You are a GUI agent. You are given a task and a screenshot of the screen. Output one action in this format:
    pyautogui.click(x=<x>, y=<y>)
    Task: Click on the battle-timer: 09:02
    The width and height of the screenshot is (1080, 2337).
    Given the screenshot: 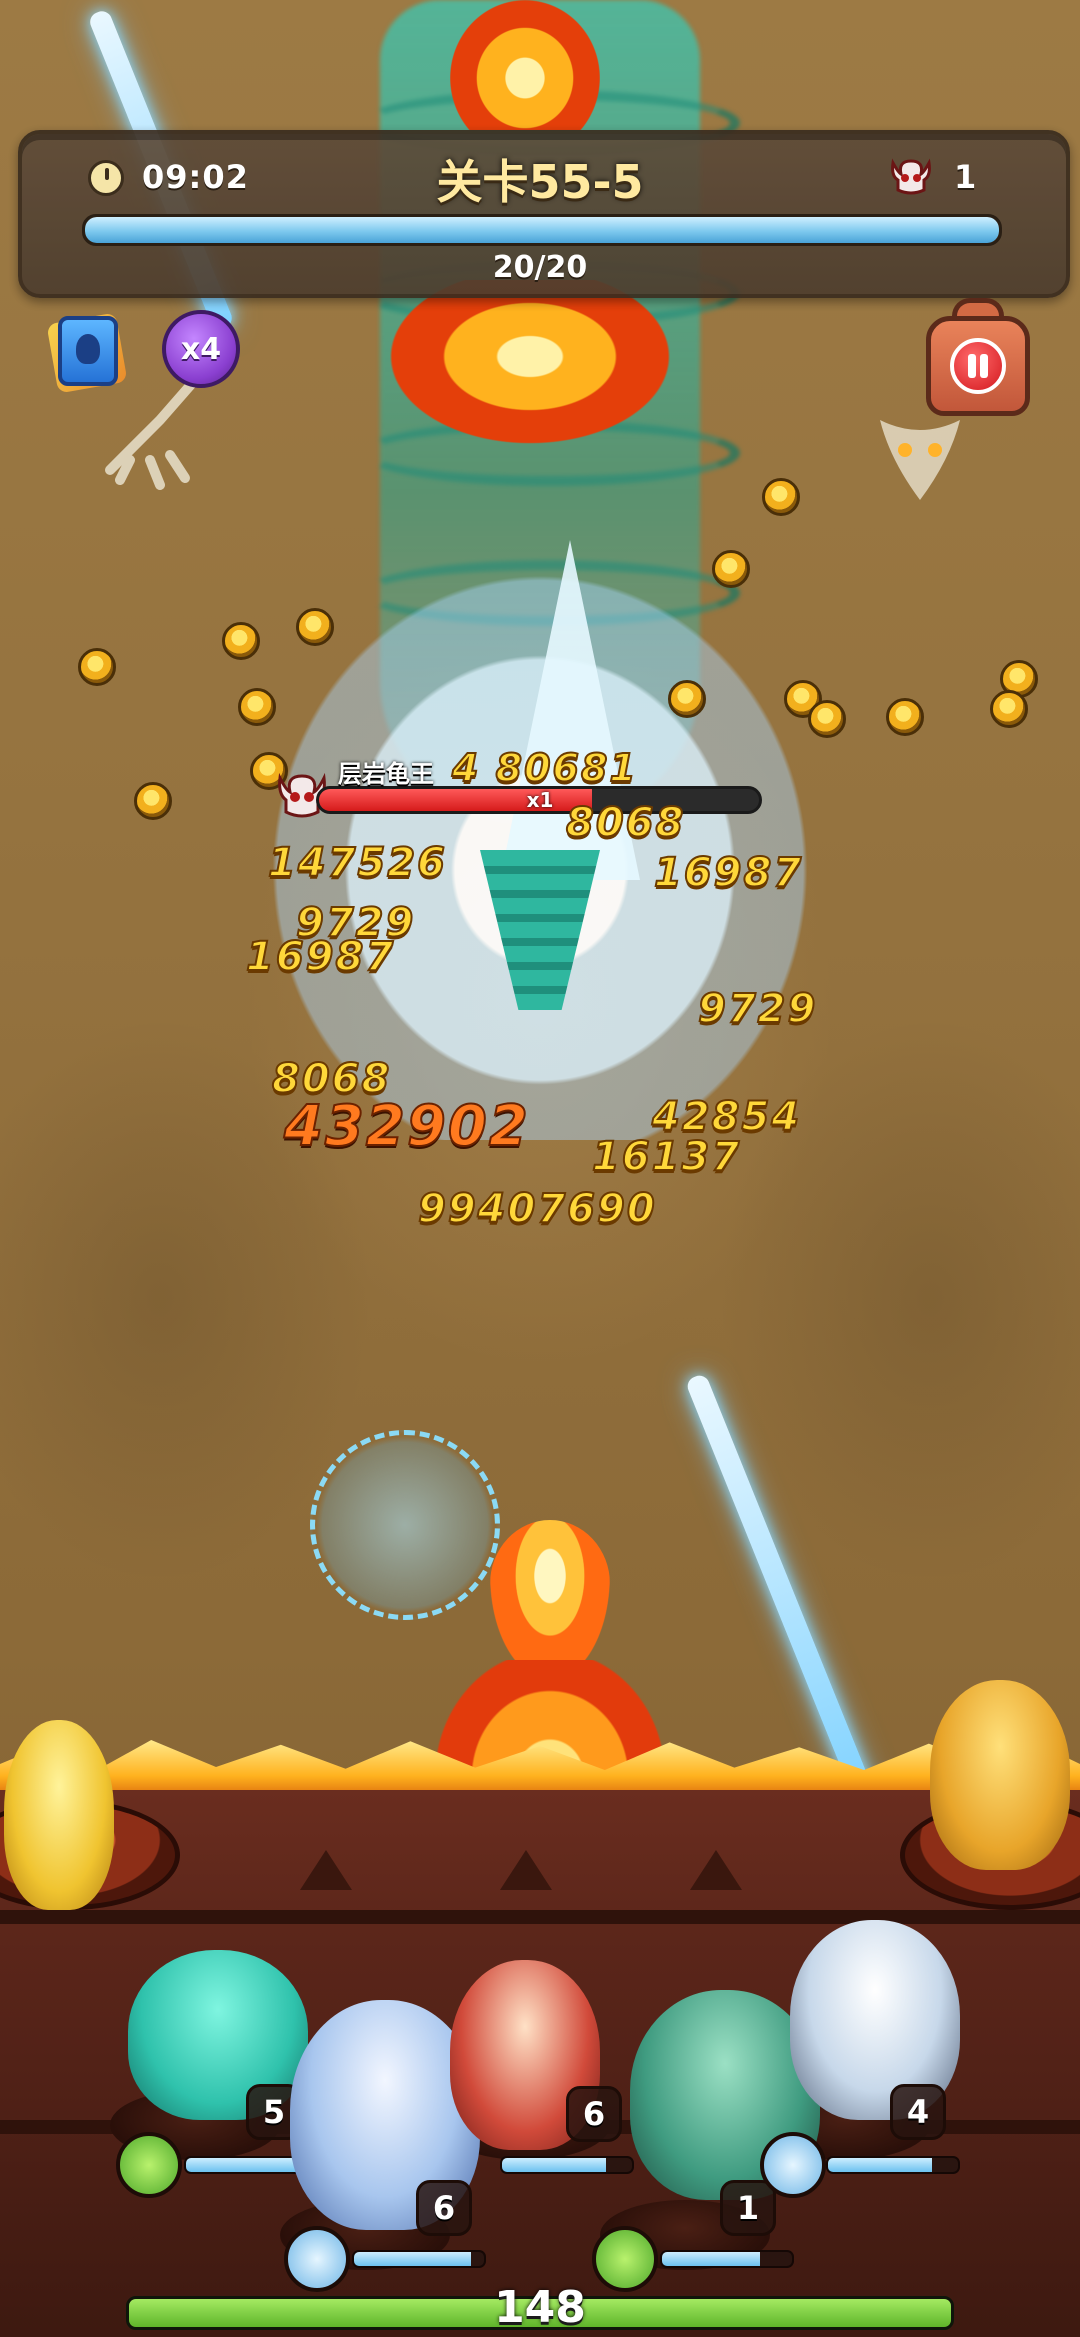 What is the action you would take?
    pyautogui.click(x=195, y=177)
    